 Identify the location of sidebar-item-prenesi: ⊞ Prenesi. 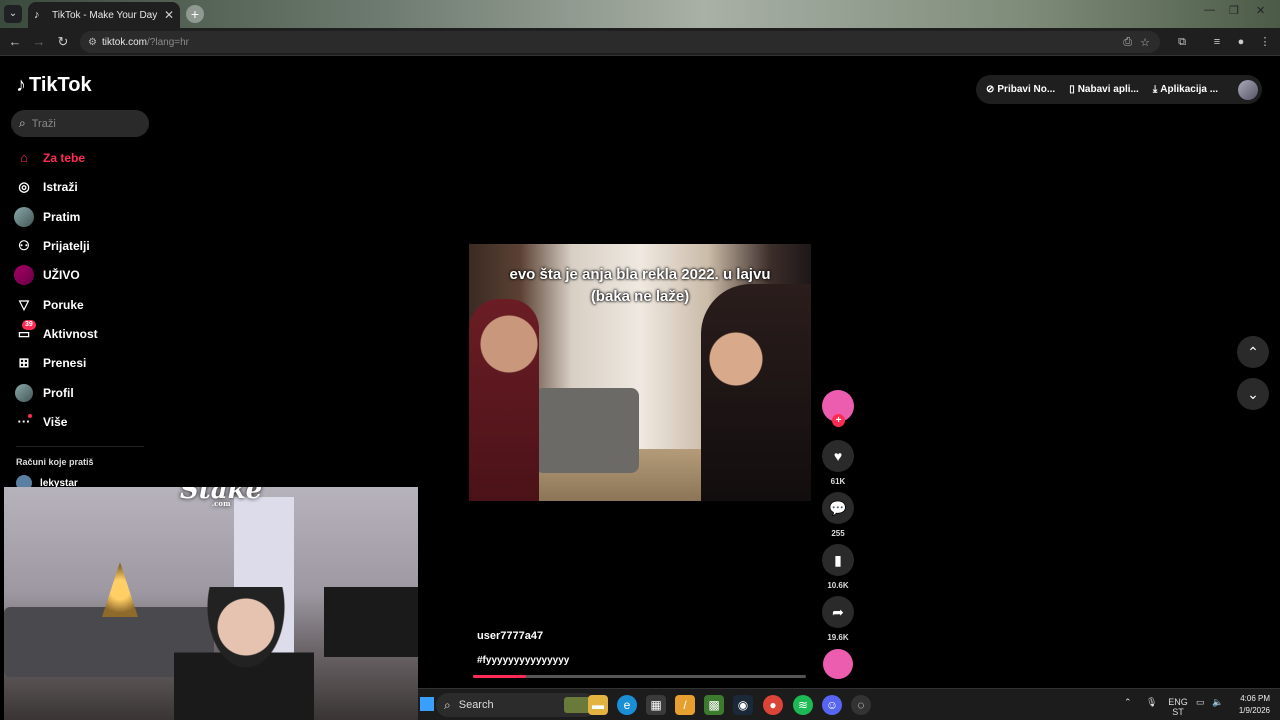
(86, 363).